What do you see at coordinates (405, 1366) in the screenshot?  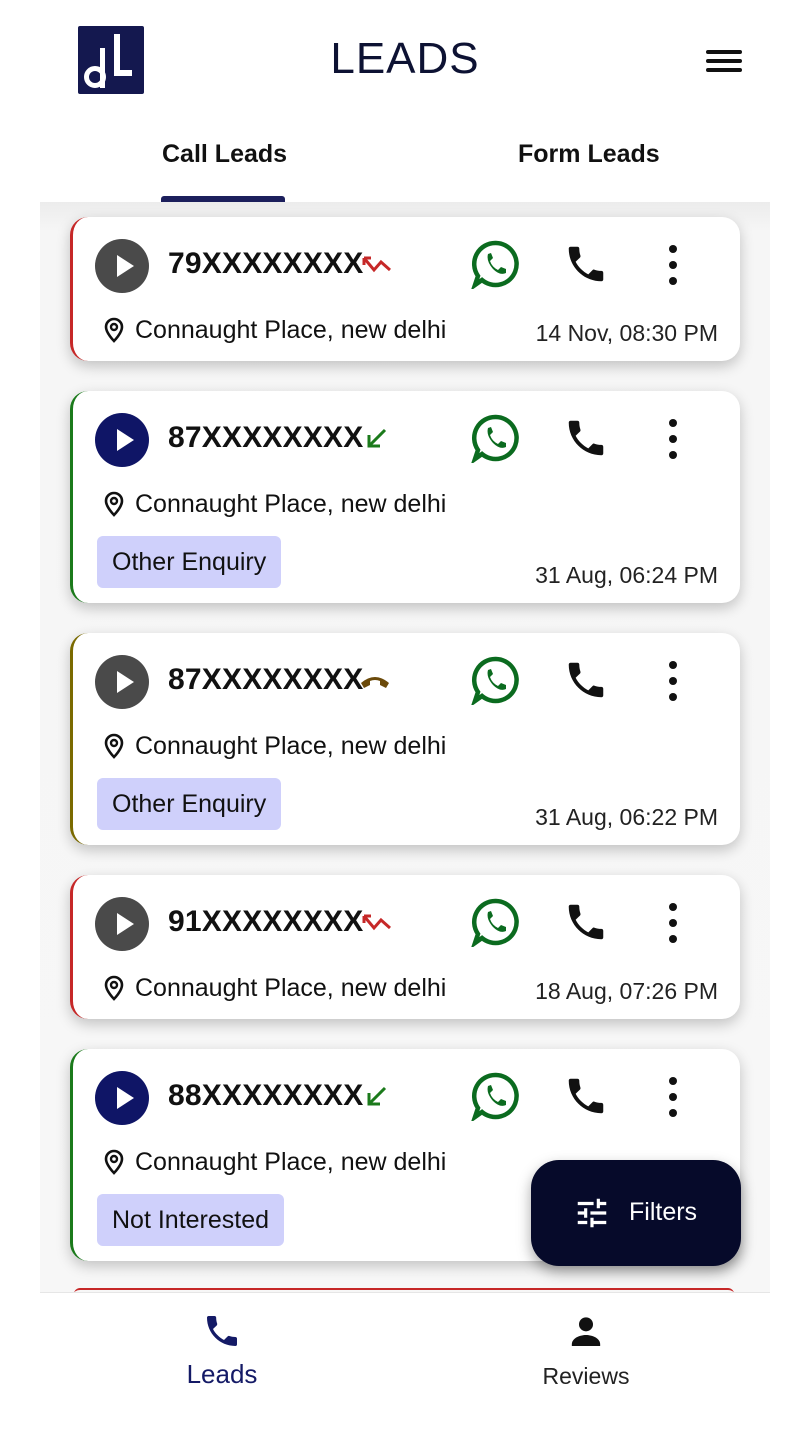 I see `bottom-navigation: Leads Reviews` at bounding box center [405, 1366].